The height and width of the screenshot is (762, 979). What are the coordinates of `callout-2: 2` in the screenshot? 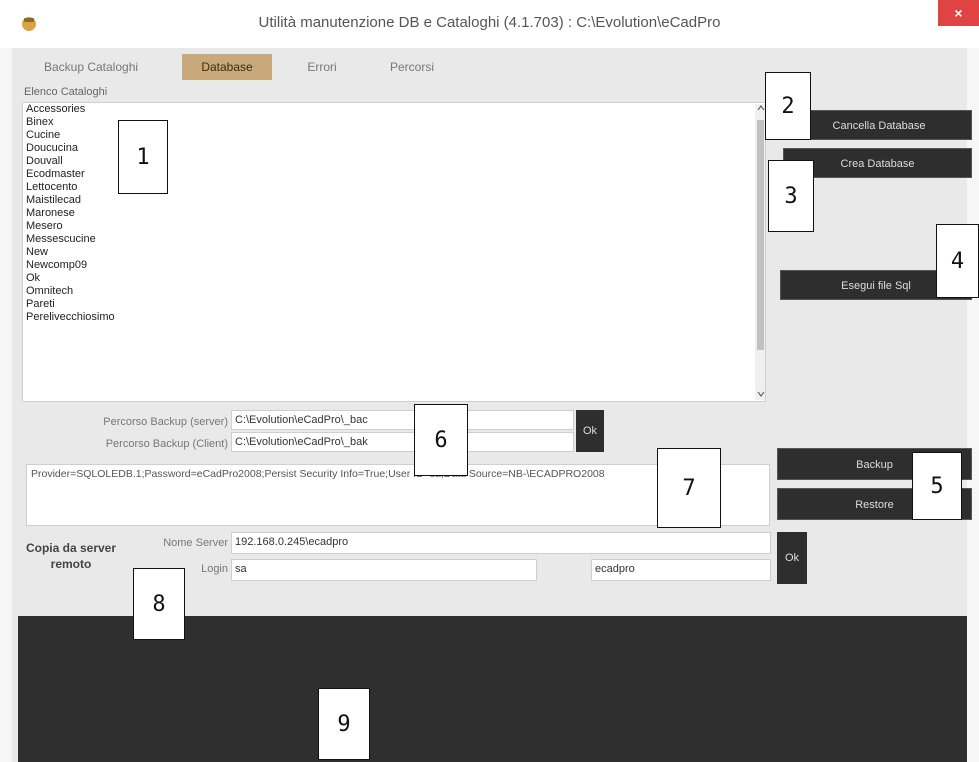 It's located at (788, 106).